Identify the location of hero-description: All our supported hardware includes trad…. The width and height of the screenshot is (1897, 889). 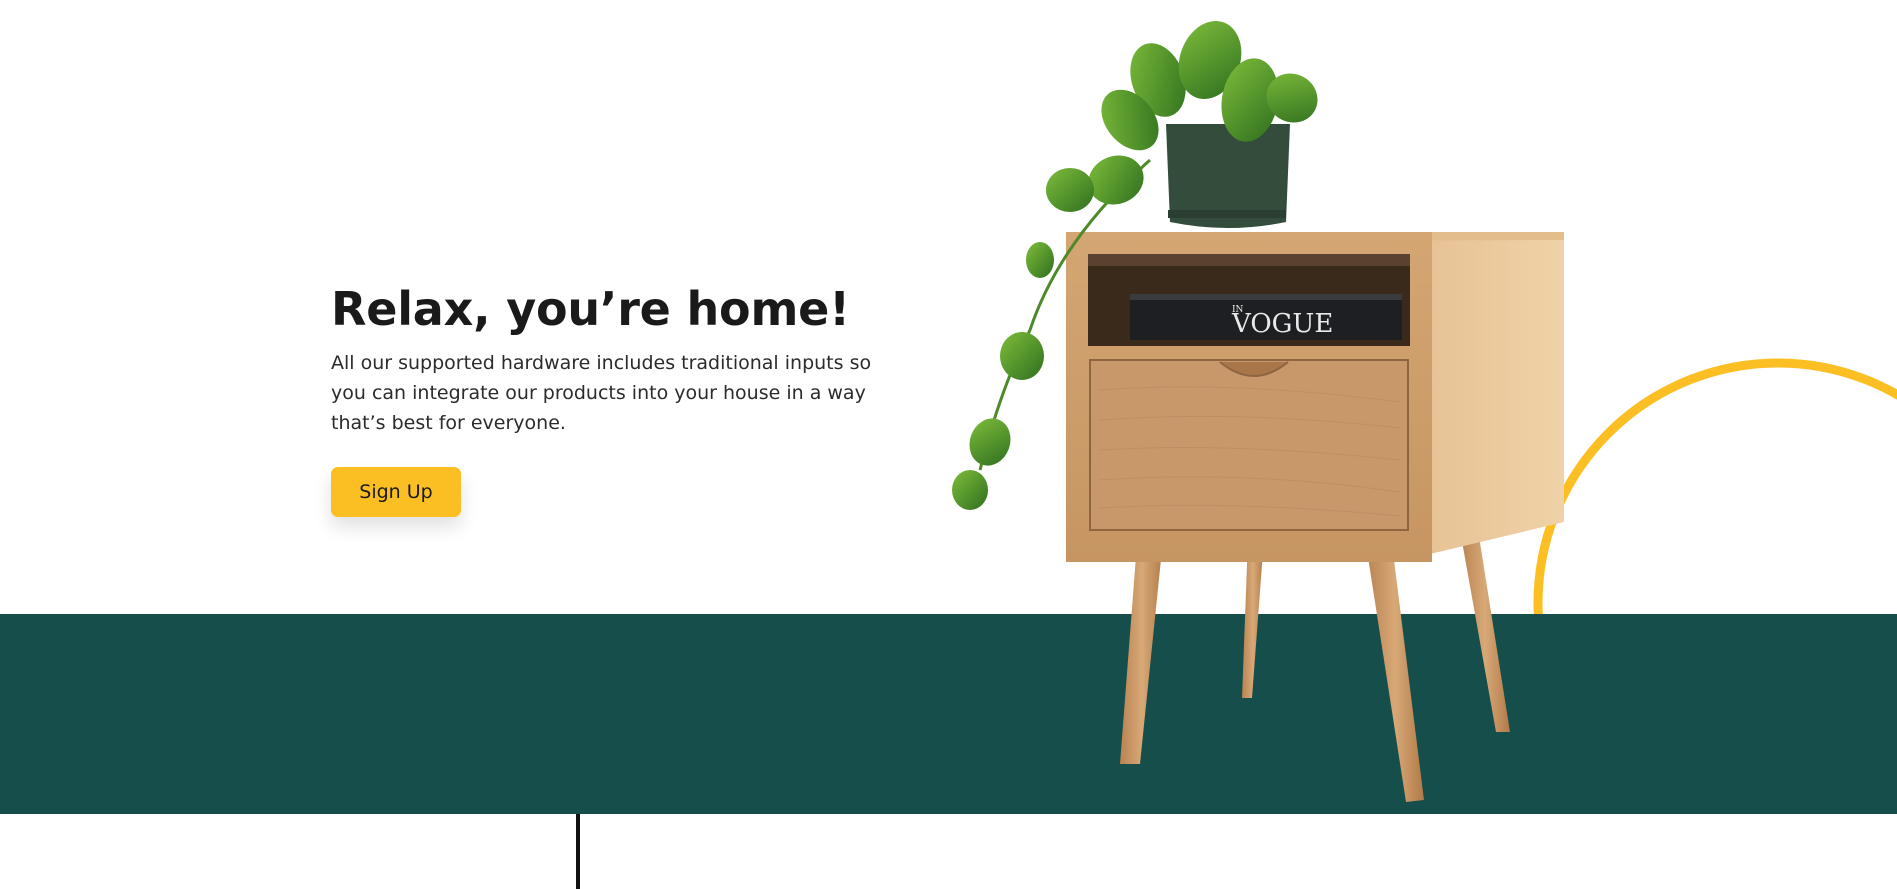
(601, 393).